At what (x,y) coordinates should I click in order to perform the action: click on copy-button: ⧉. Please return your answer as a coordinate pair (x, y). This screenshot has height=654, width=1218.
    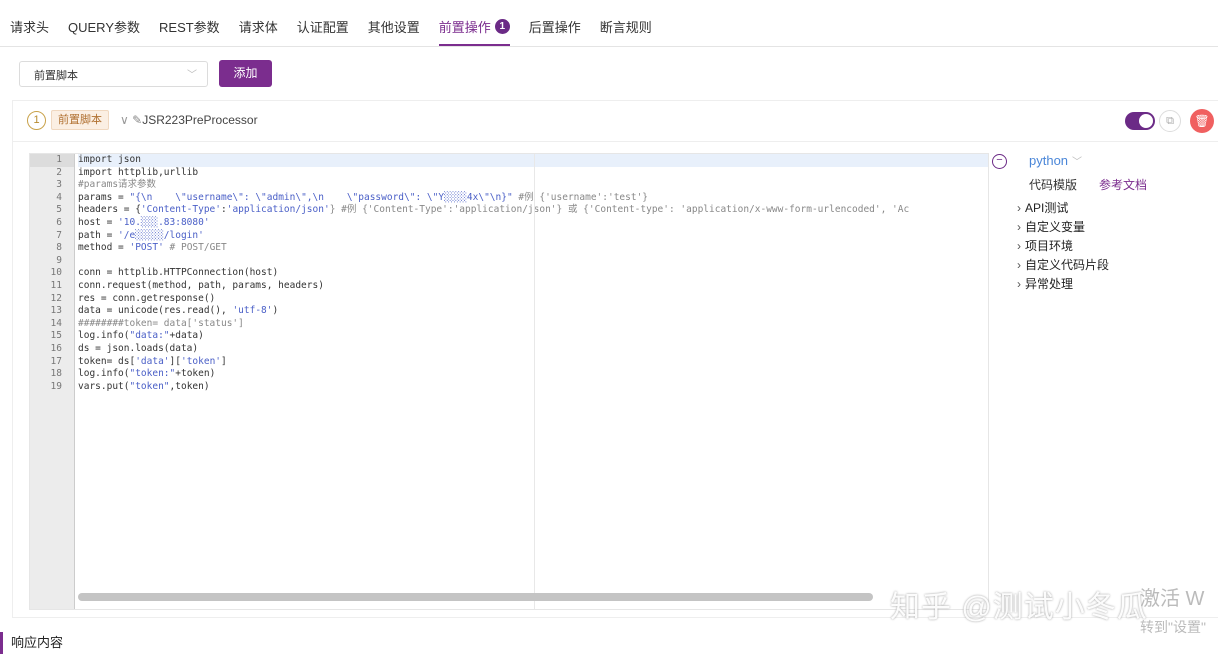
    Looking at the image, I should click on (1170, 121).